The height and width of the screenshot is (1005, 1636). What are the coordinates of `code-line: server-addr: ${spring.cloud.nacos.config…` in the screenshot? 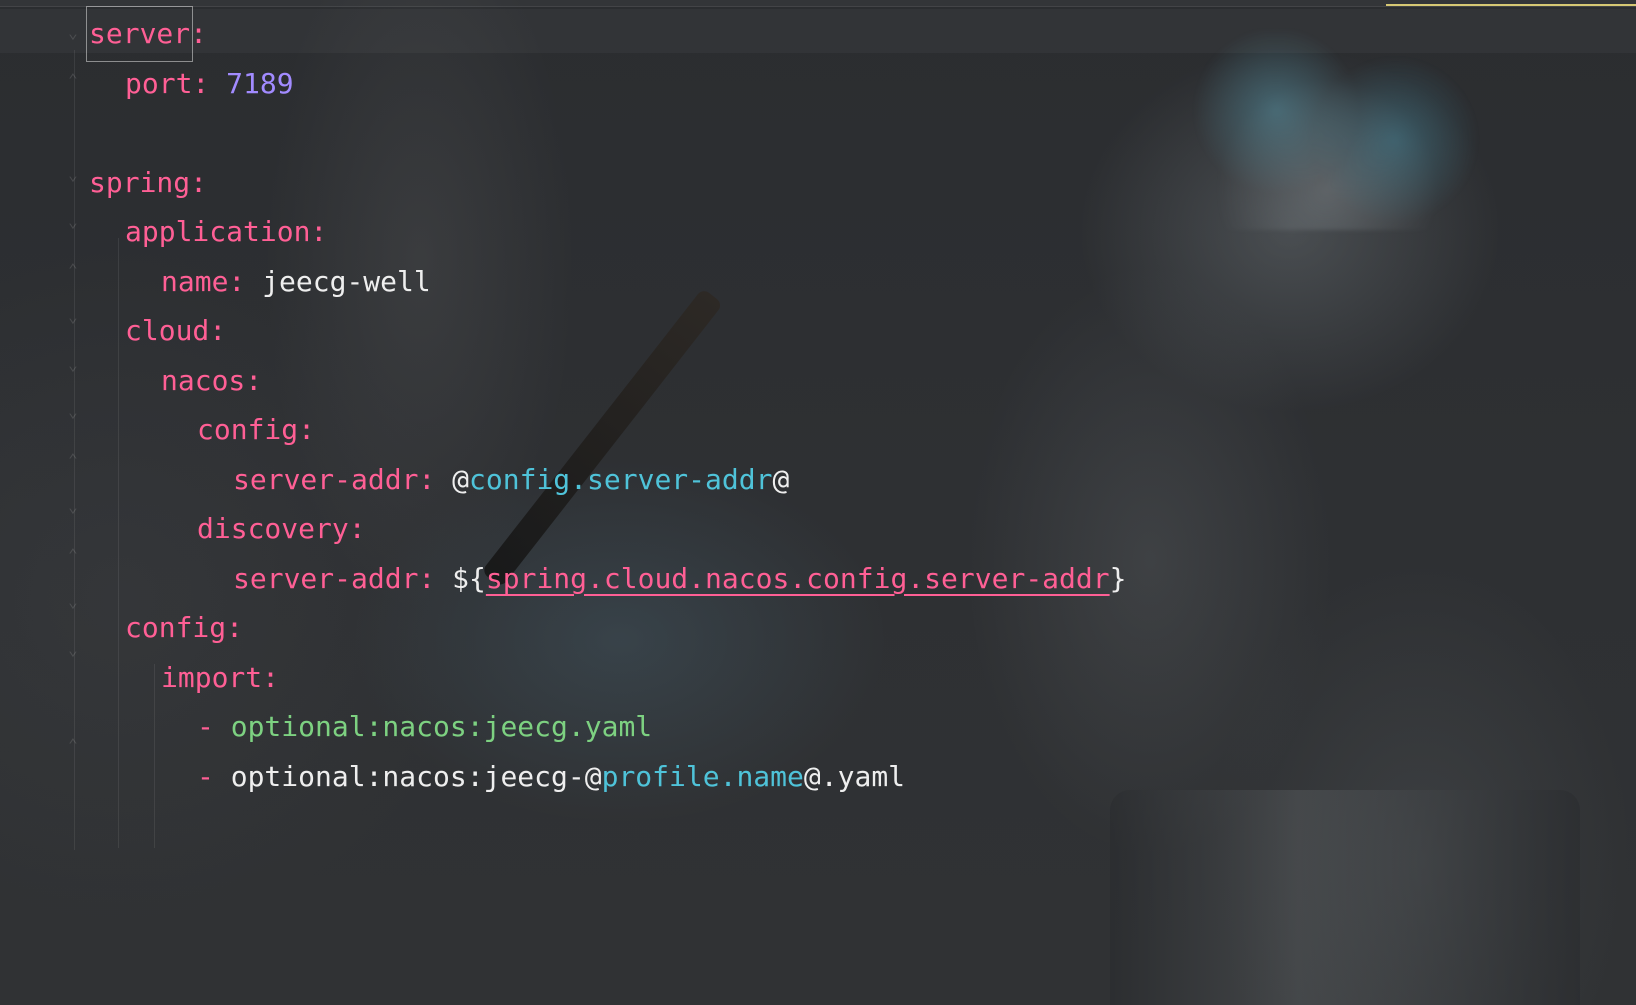 It's located at (563, 579).